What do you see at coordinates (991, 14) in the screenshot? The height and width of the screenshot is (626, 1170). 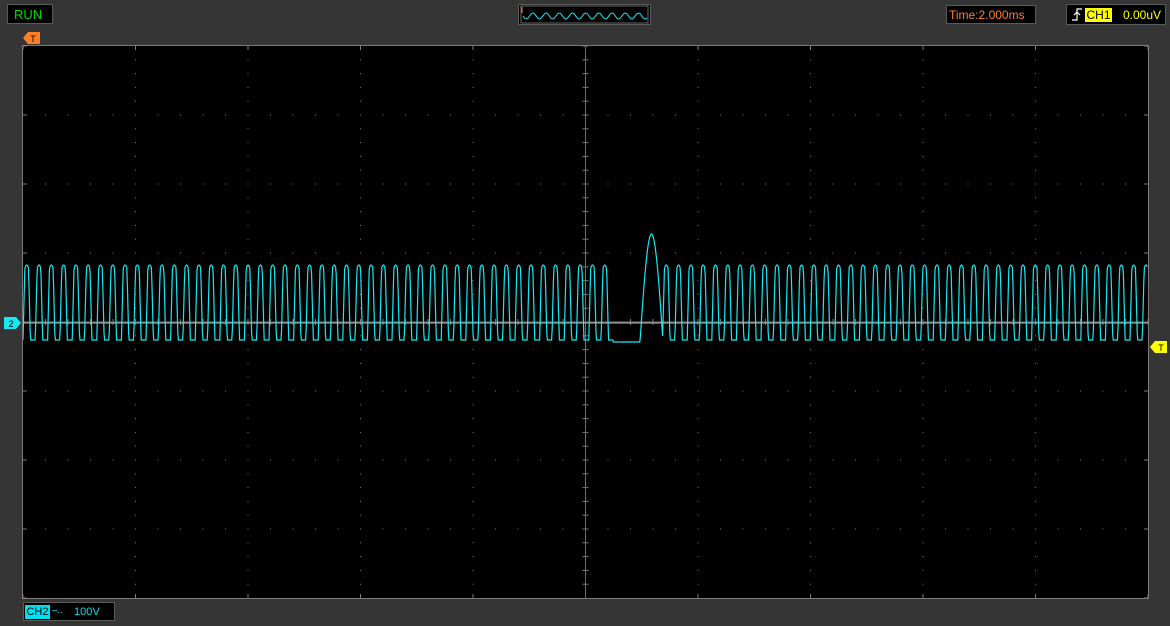 I see `timebase-readout: Time:2.000ms` at bounding box center [991, 14].